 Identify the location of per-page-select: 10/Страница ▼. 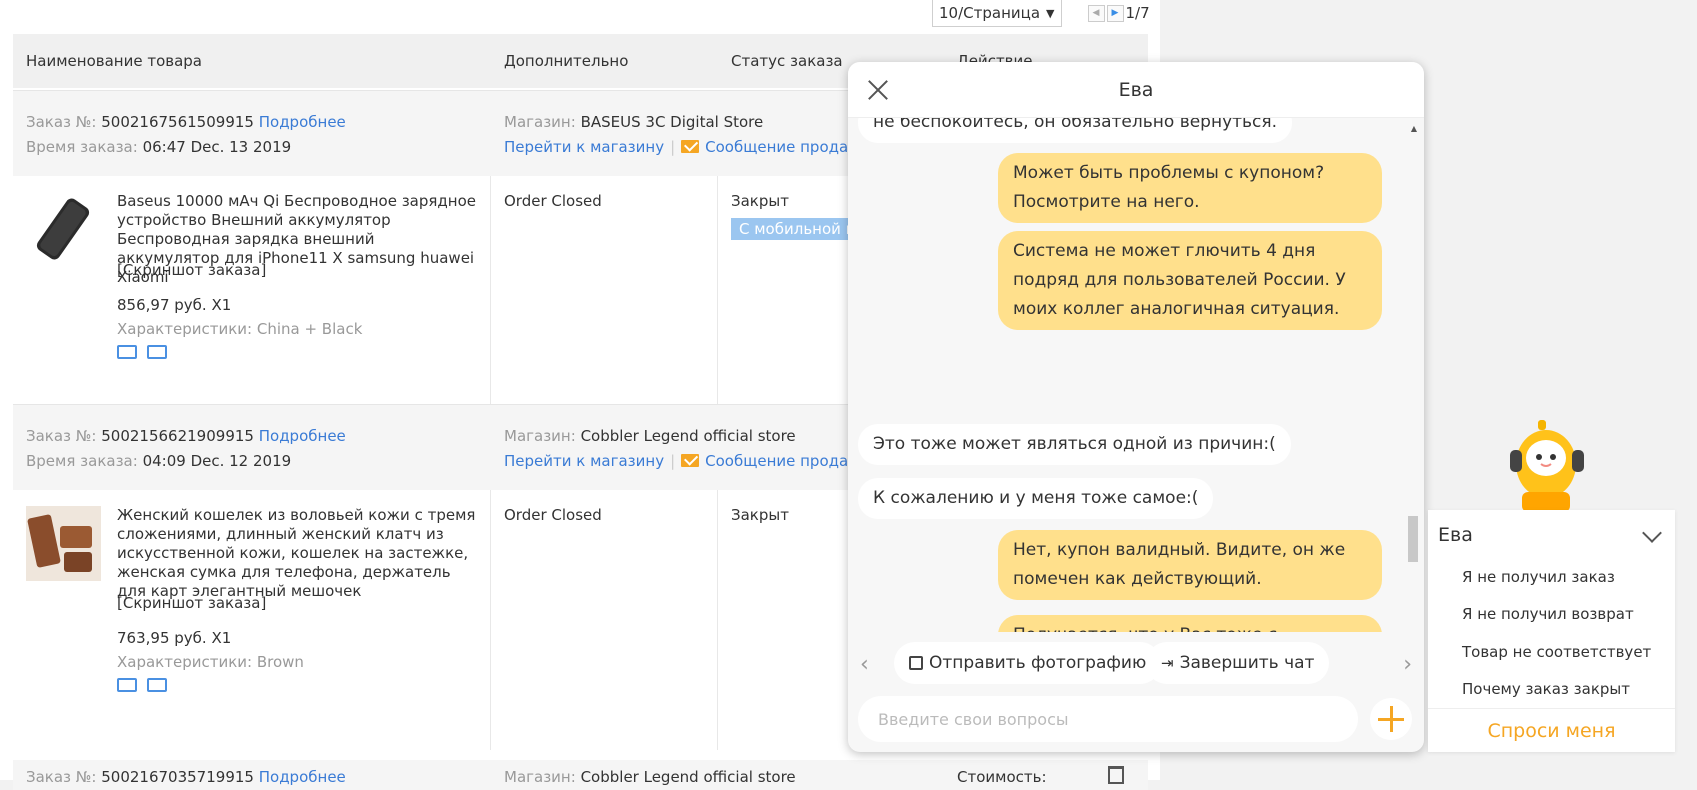
(997, 13).